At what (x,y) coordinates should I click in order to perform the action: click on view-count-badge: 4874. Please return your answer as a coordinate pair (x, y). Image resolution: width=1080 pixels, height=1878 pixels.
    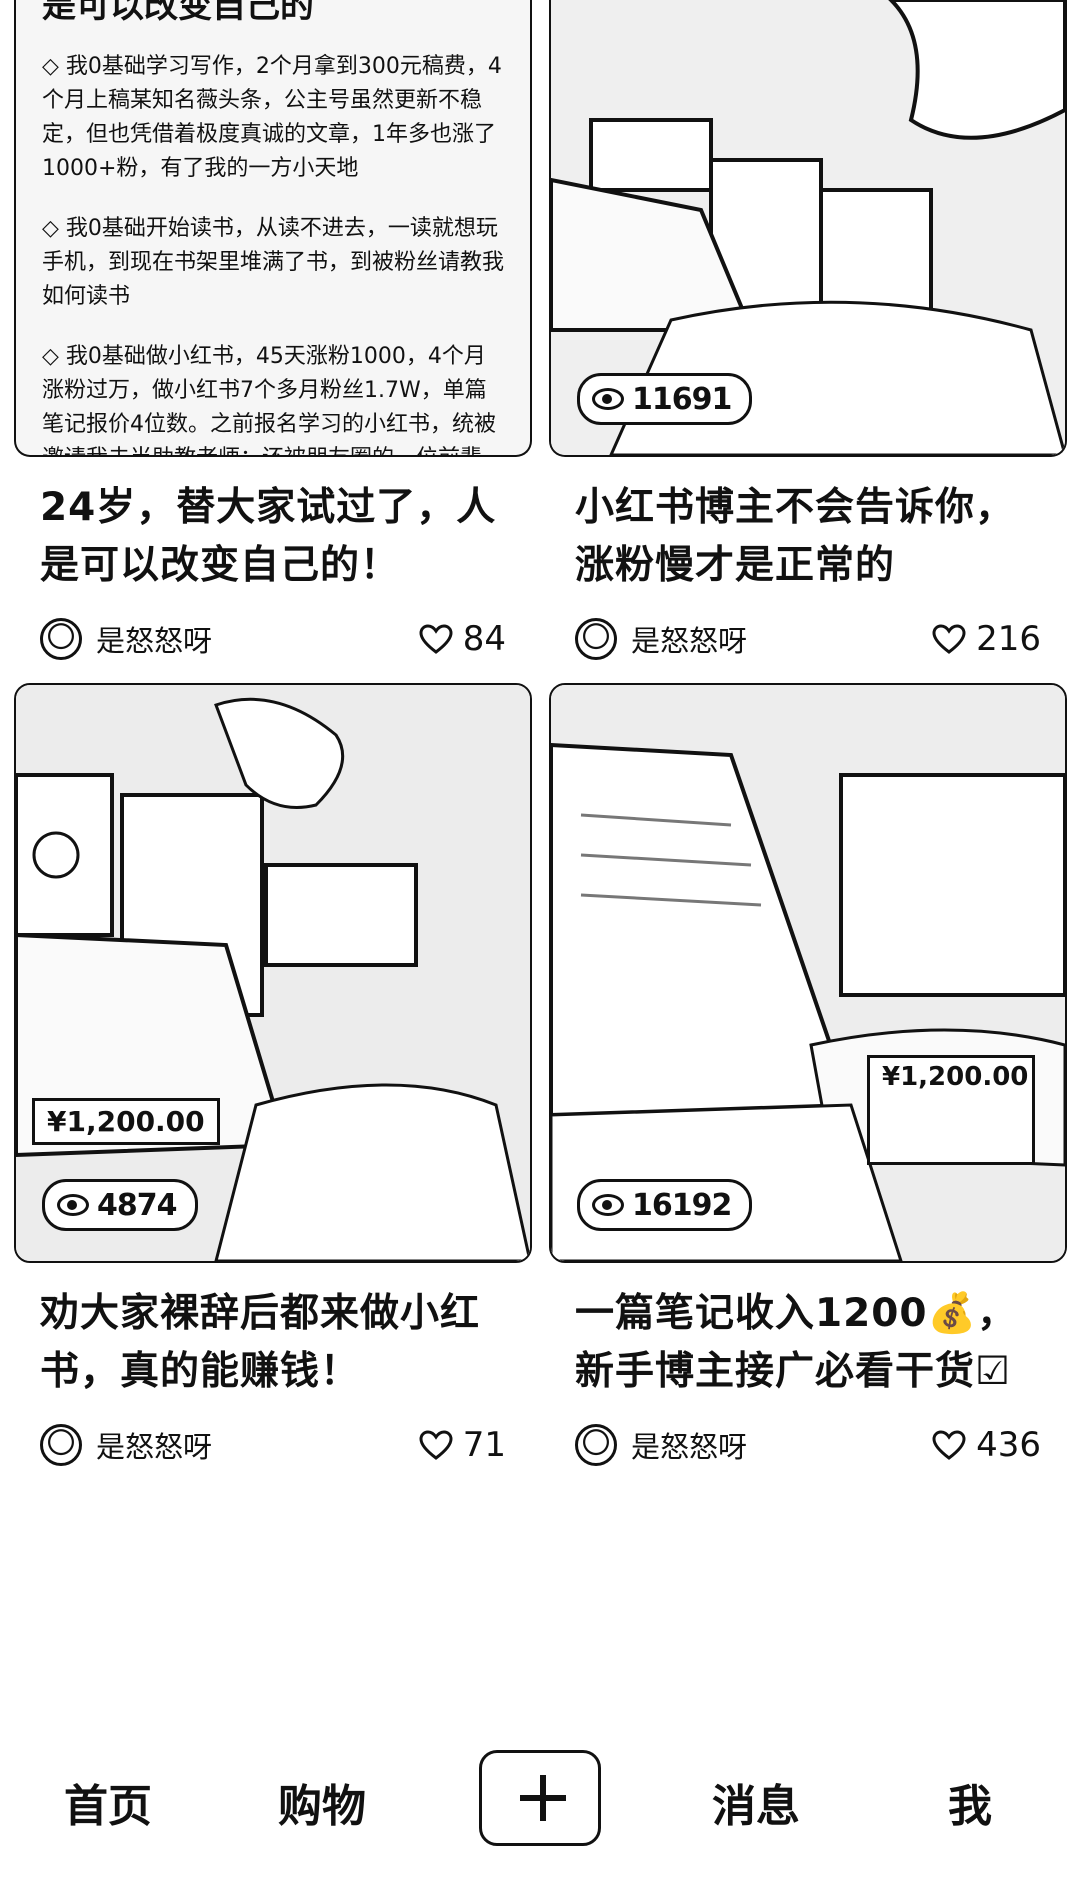
    Looking at the image, I should click on (120, 1205).